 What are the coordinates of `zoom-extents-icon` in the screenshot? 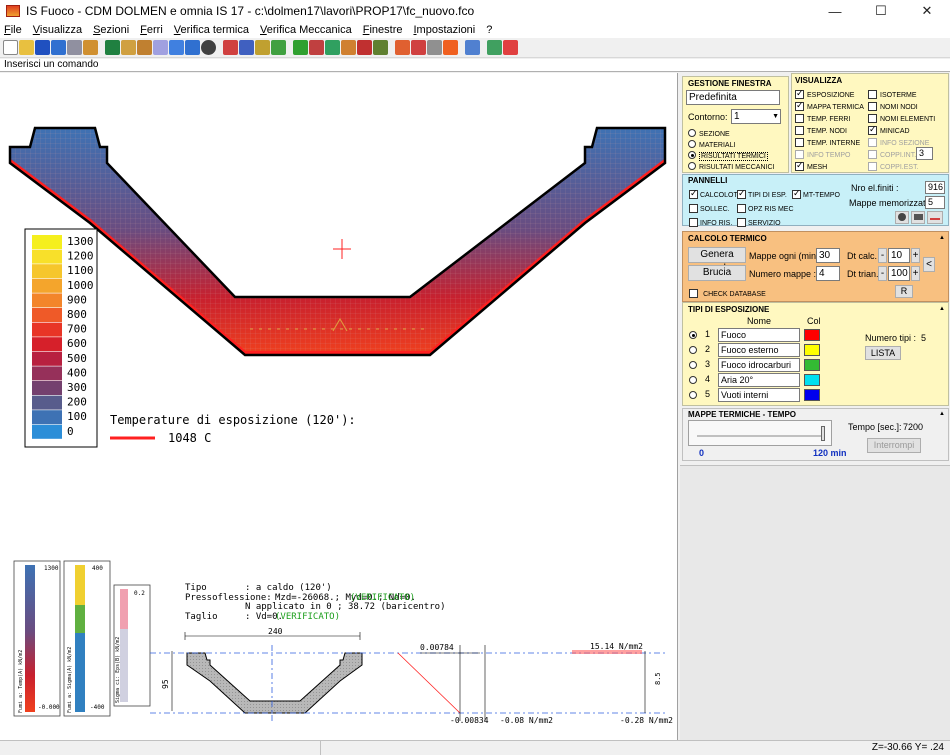 It's located at (112, 47).